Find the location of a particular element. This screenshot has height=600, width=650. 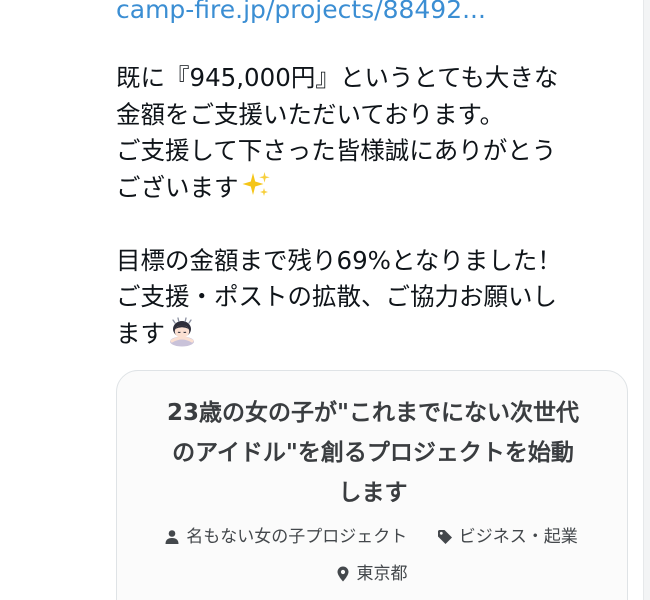

tweet-line-2: 金額をご支援いただいております。 is located at coordinates (310, 114).